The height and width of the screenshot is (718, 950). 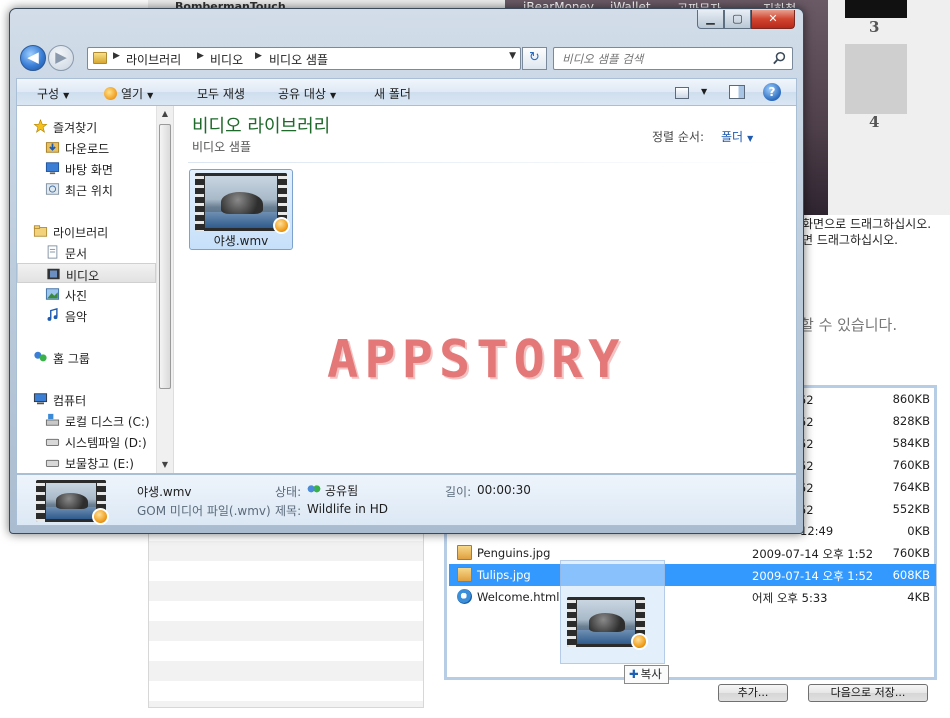 What do you see at coordinates (86, 420) in the screenshot?
I see `nav-local-disk: 로컬 디스크 (C:)` at bounding box center [86, 420].